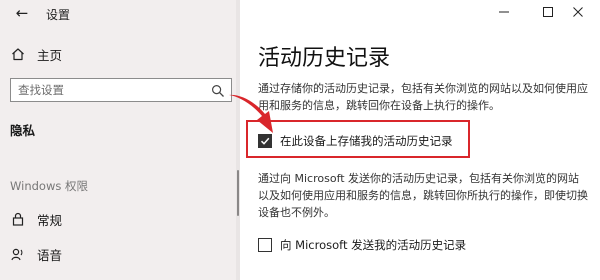  What do you see at coordinates (36, 254) in the screenshot?
I see `sidebar-item-speech: 语音` at bounding box center [36, 254].